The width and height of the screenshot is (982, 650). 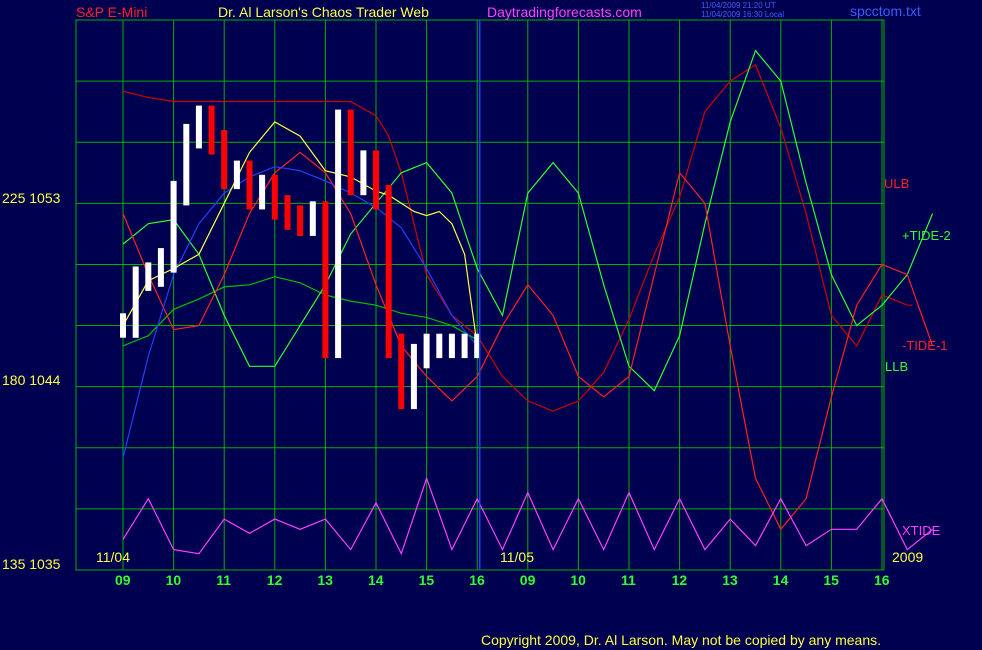 What do you see at coordinates (908, 557) in the screenshot?
I see `year-label: 2009` at bounding box center [908, 557].